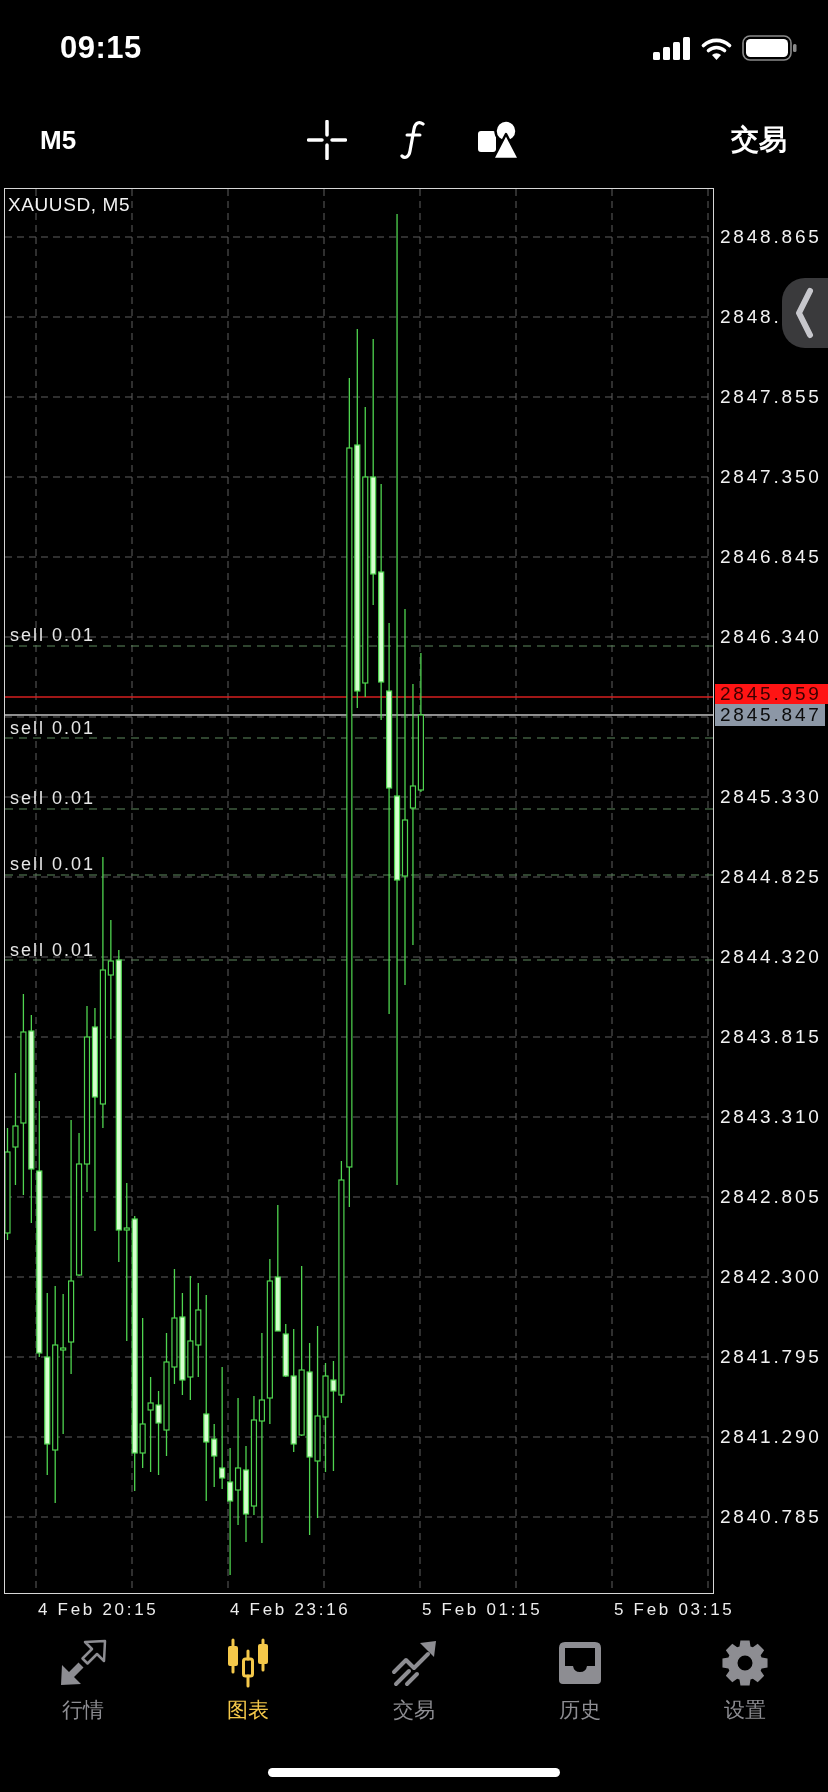  Describe the element at coordinates (82, 1680) in the screenshot. I see `tab-bar-item: 行情` at that location.